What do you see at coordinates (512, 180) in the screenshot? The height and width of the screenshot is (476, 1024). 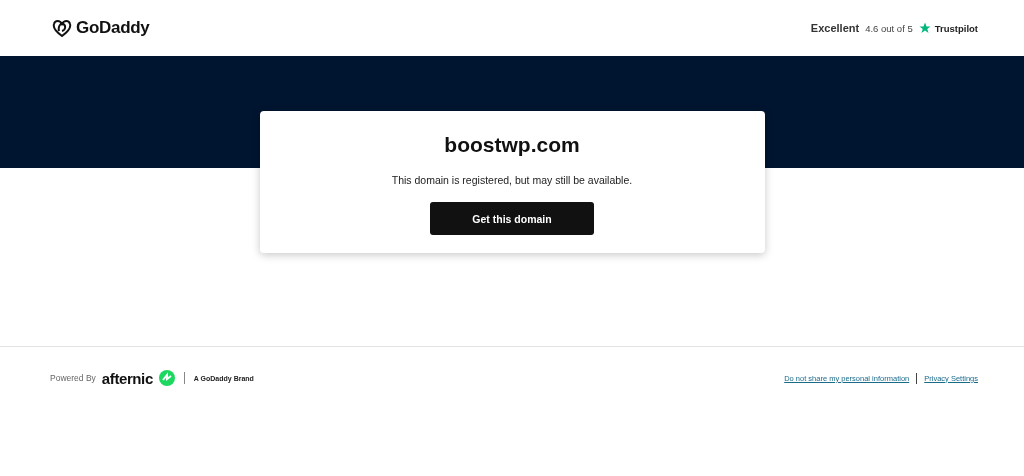 I see `domain-message: This domain is registered, but may still be available.` at bounding box center [512, 180].